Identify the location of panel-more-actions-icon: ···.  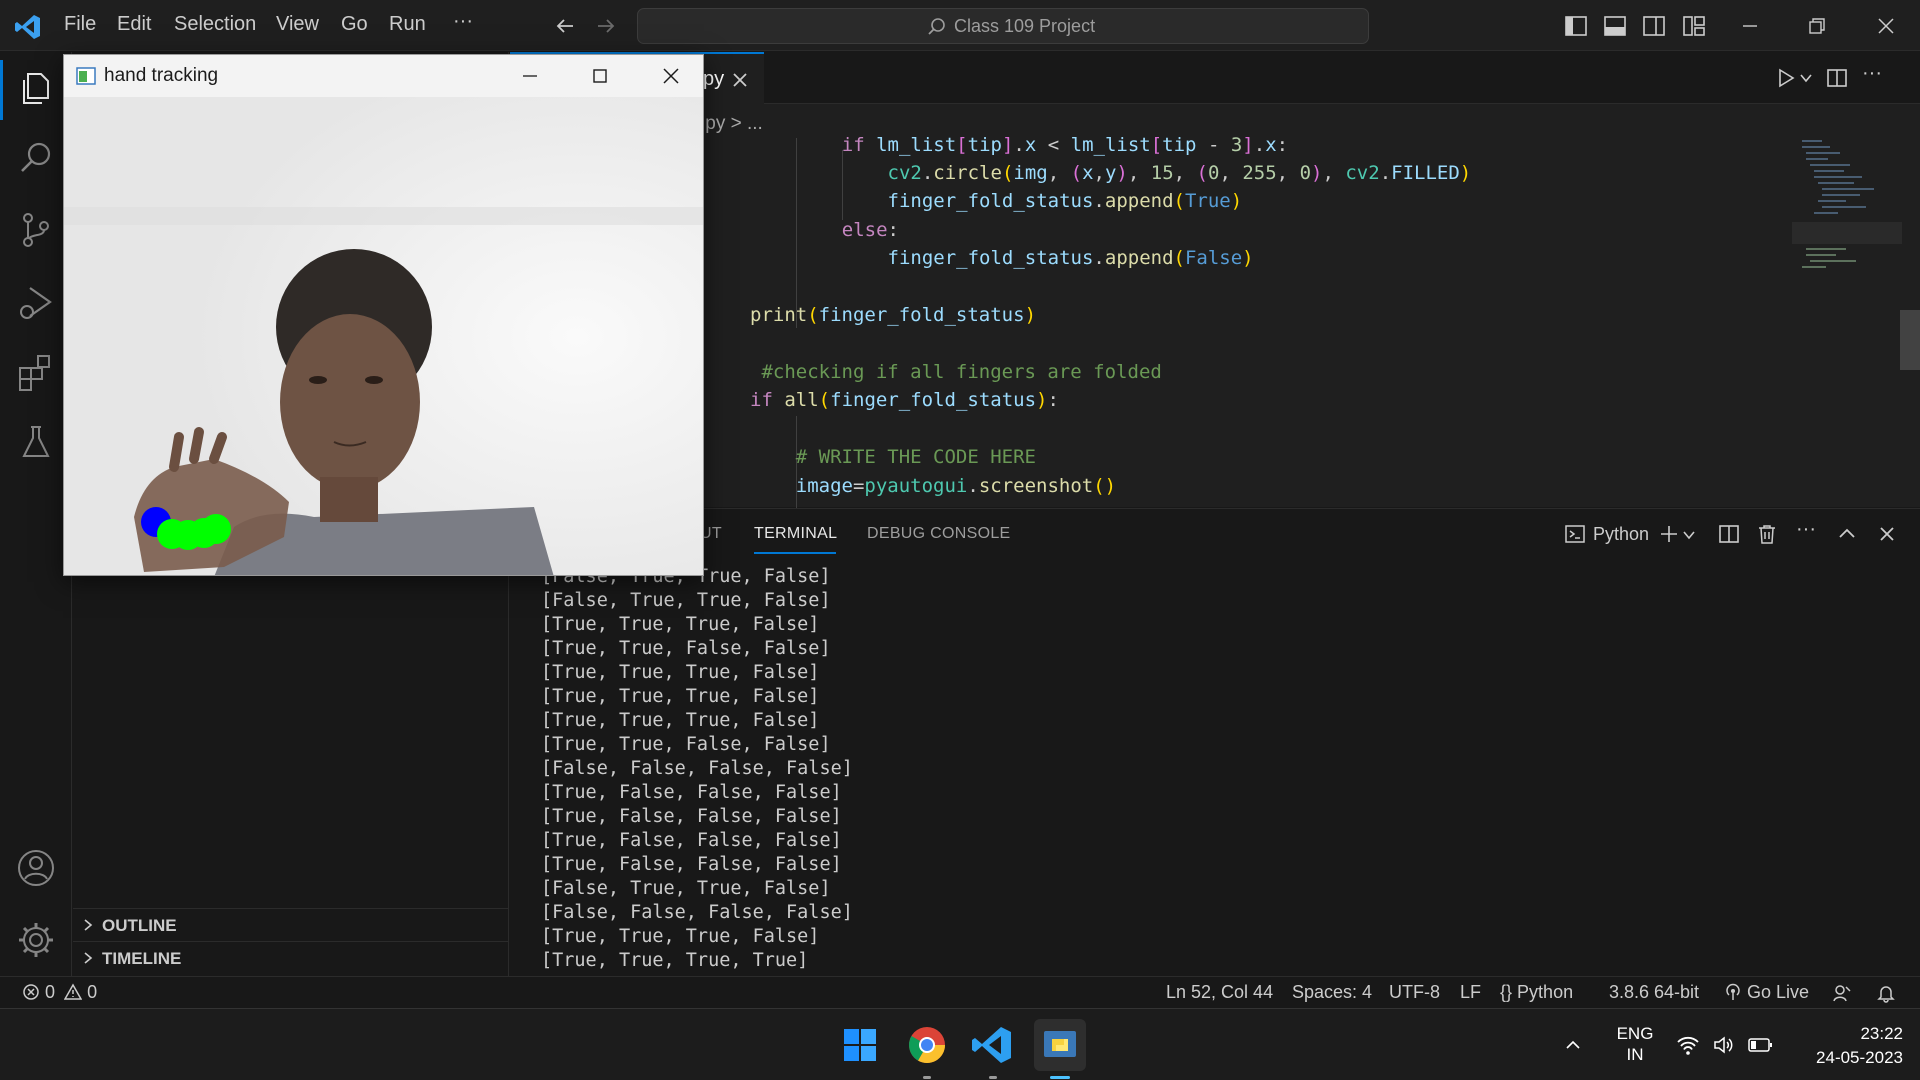
(1806, 529).